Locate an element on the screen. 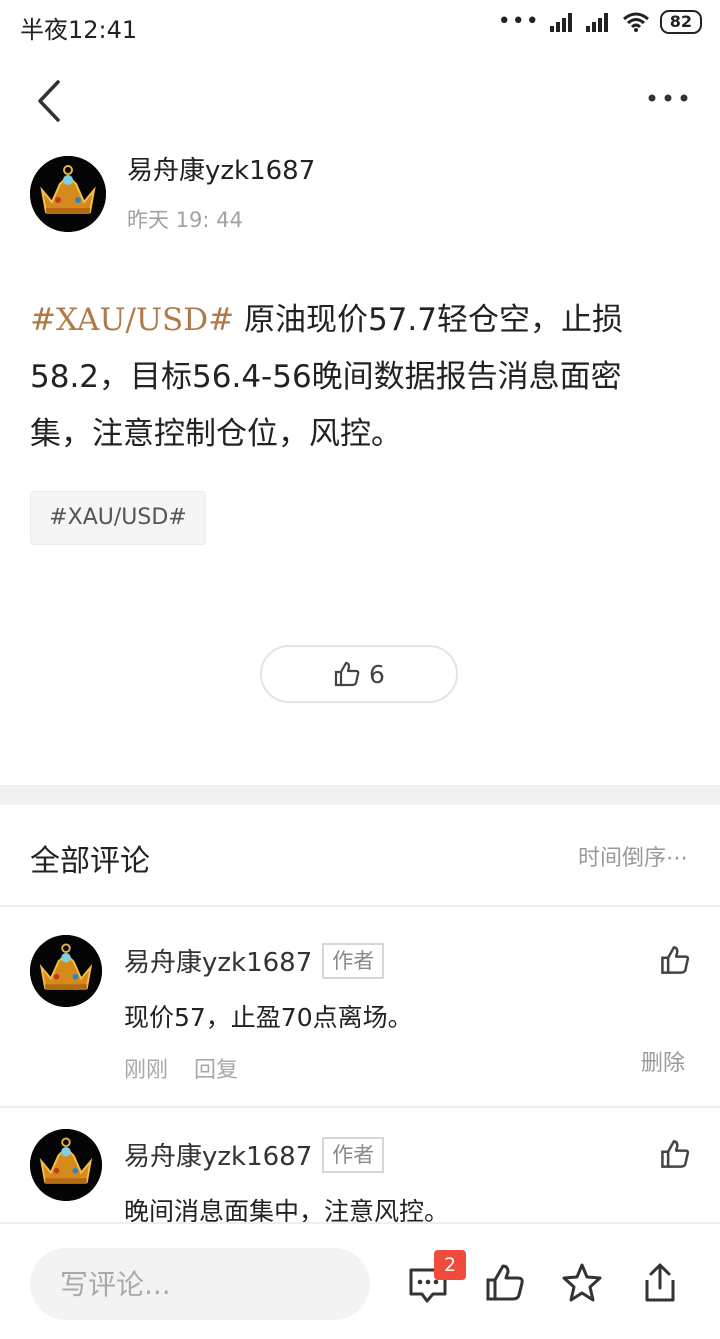 This screenshot has width=720, height=1339. star-icon is located at coordinates (582, 1283).